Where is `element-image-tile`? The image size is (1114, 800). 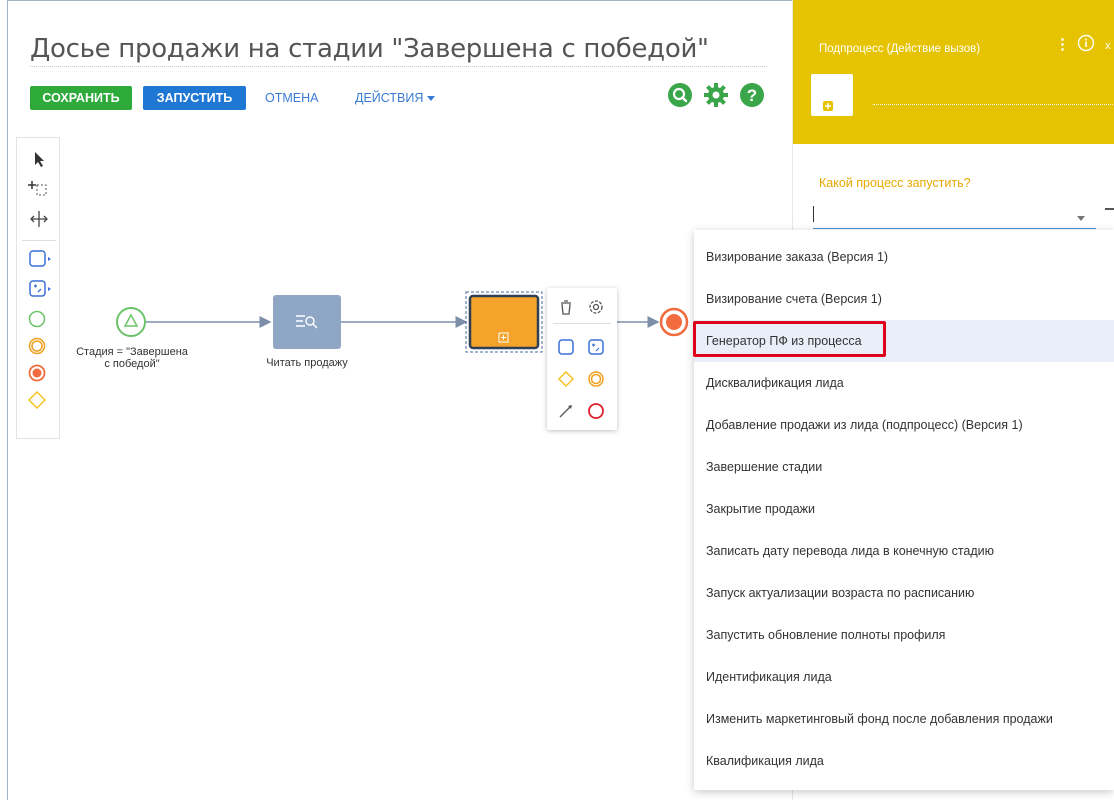
element-image-tile is located at coordinates (832, 95).